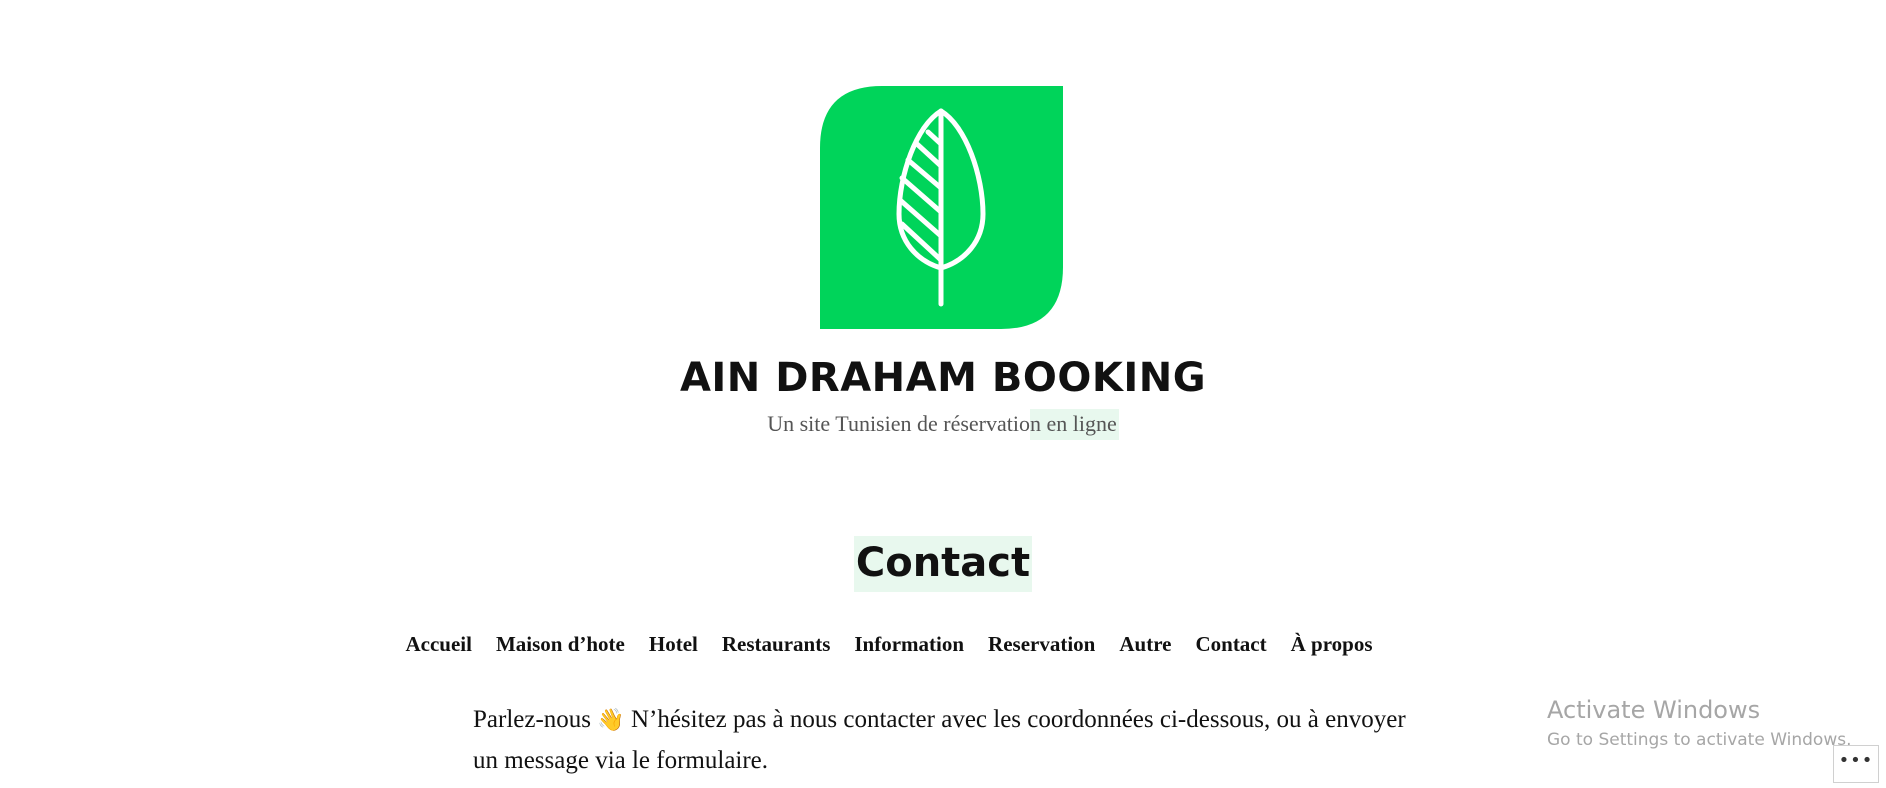 Image resolution: width=1886 pixels, height=788 pixels. Describe the element at coordinates (1332, 644) in the screenshot. I see `nav-item-a-propos: À propos` at that location.